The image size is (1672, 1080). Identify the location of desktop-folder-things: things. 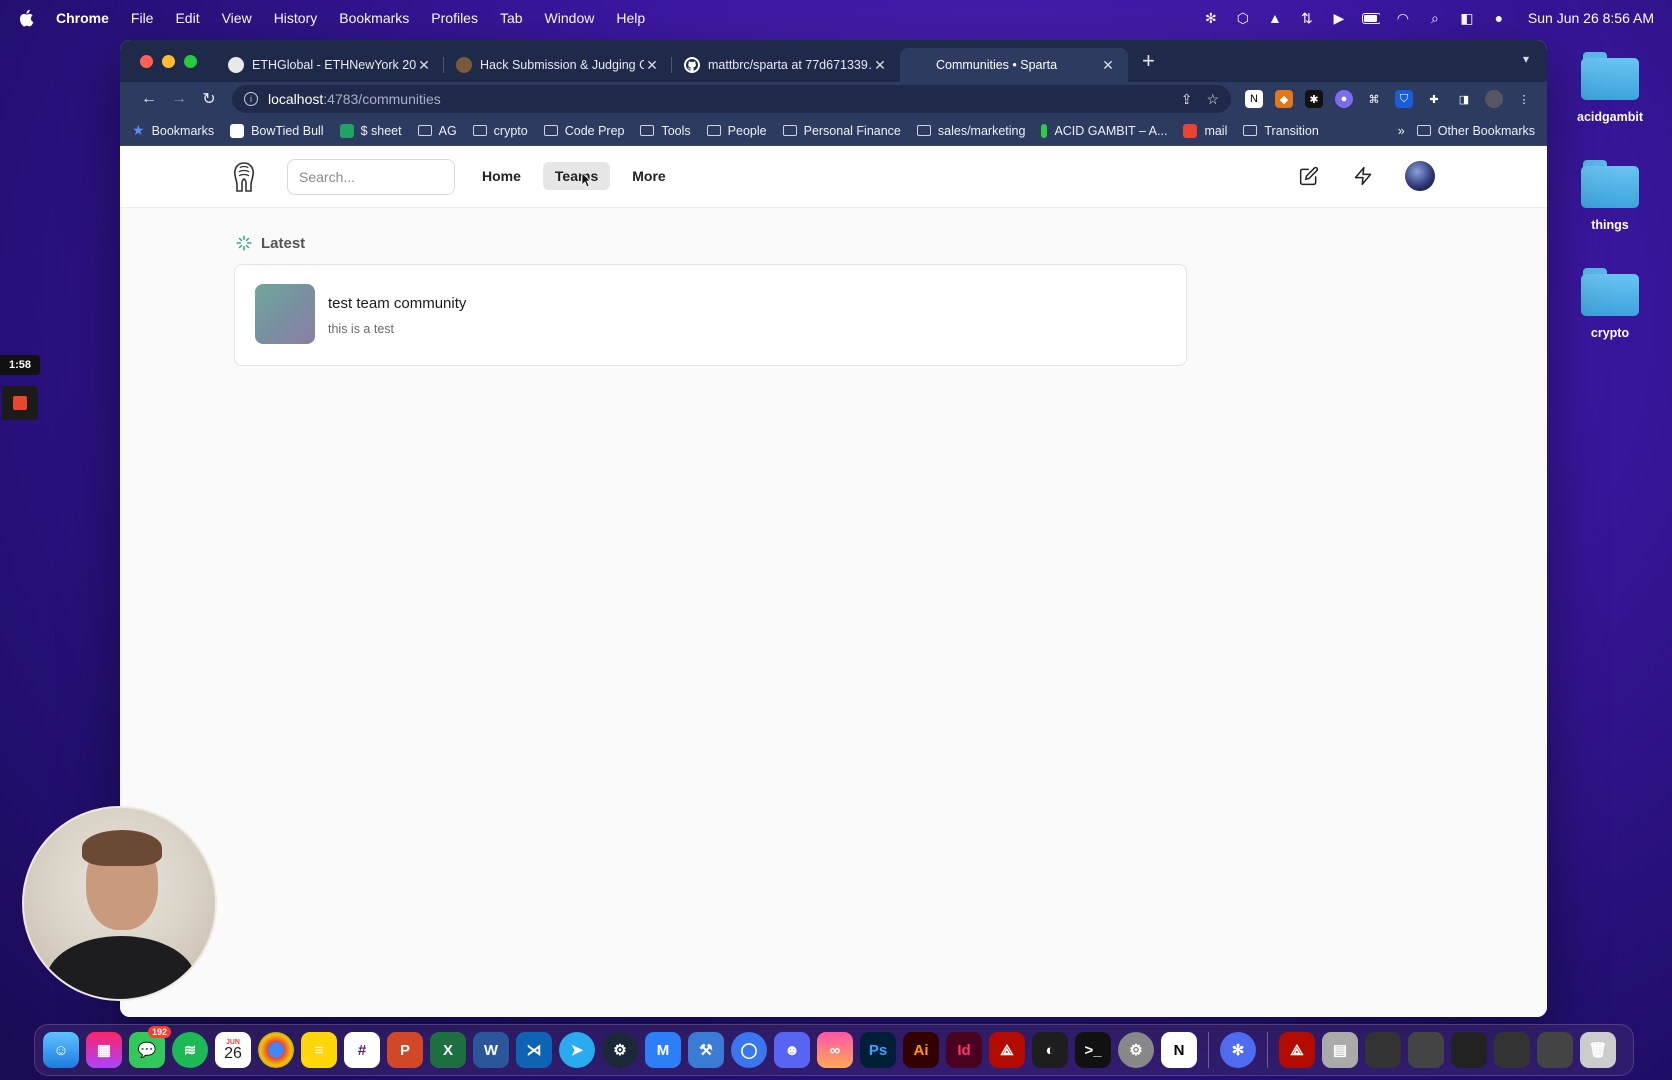
(1610, 196).